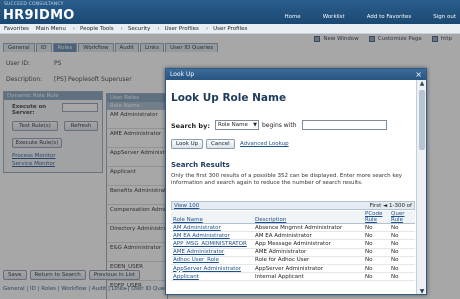  Describe the element at coordinates (389, 17) in the screenshot. I see `add-to-favorites-link: Add to Favorites` at that location.